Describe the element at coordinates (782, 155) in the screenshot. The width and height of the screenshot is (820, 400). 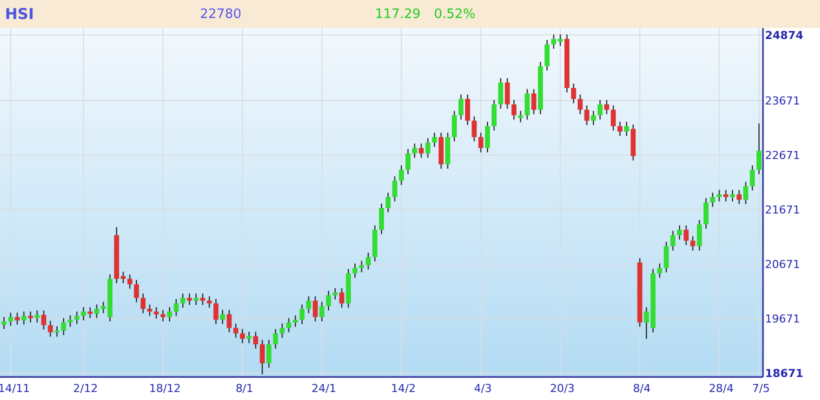
I see `axis-label: 22671` at that location.